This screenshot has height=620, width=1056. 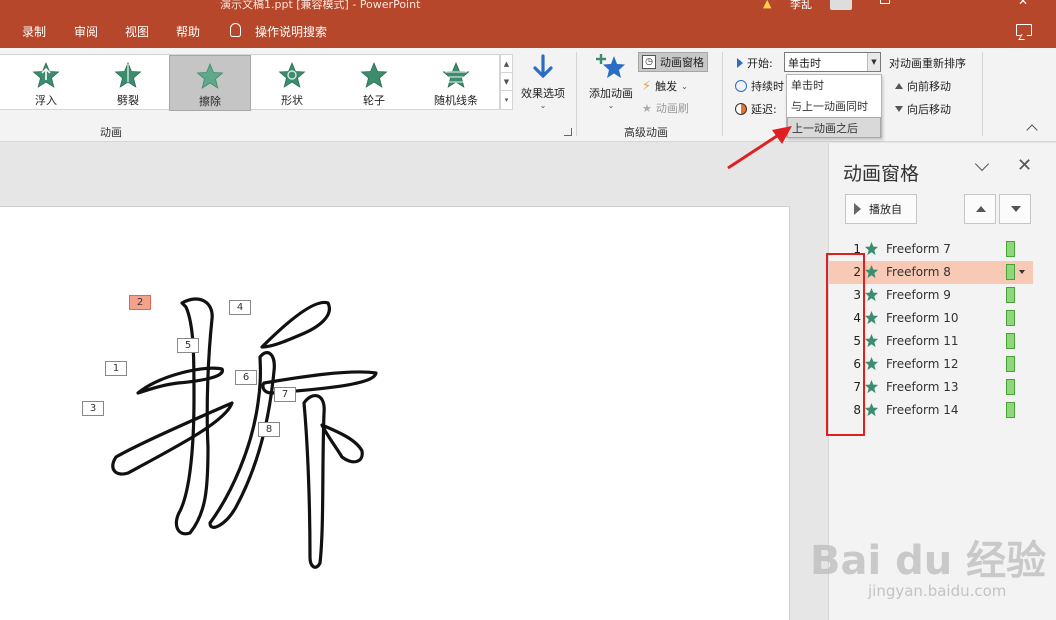 I want to click on trigger-label: 触发, so click(x=666, y=86).